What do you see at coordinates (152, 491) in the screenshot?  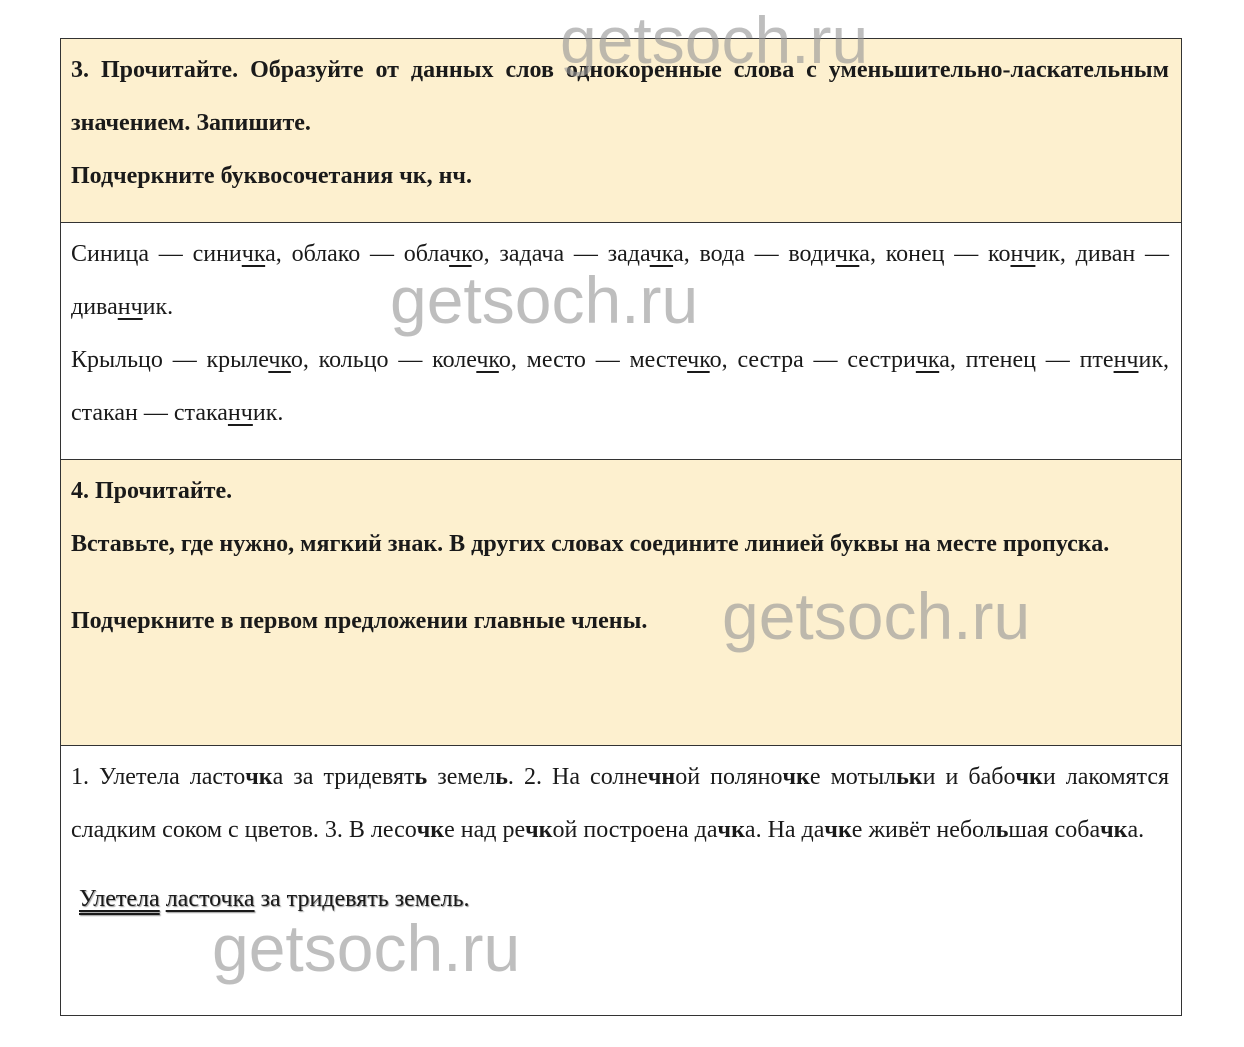 I see `task-4-heading: 4. Прочитайте.` at bounding box center [152, 491].